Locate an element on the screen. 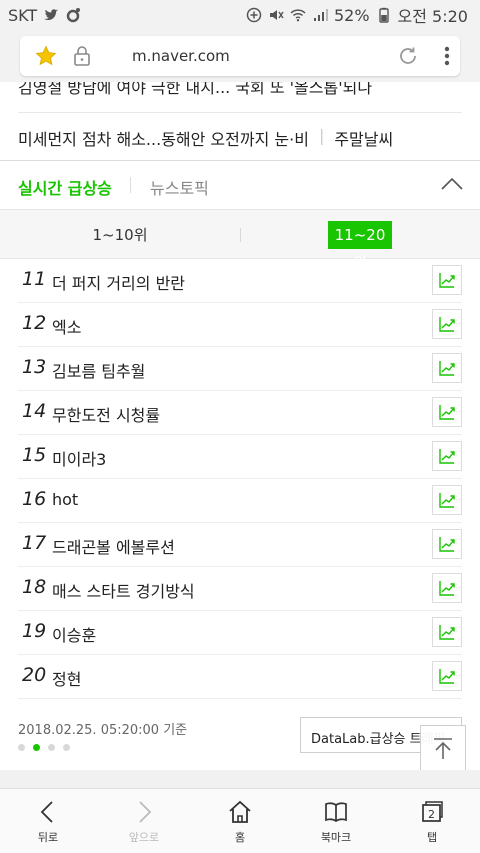  chevron-up-icon is located at coordinates (452, 183).